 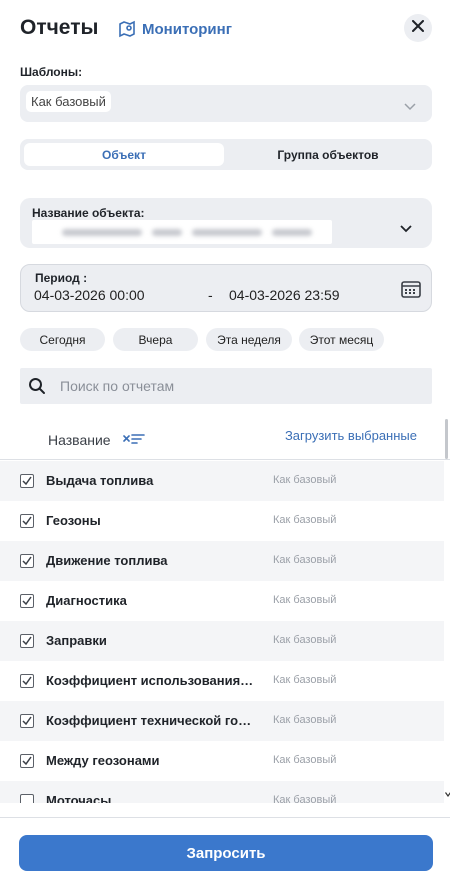 I want to click on templates-select: Как базовый, so click(x=226, y=103).